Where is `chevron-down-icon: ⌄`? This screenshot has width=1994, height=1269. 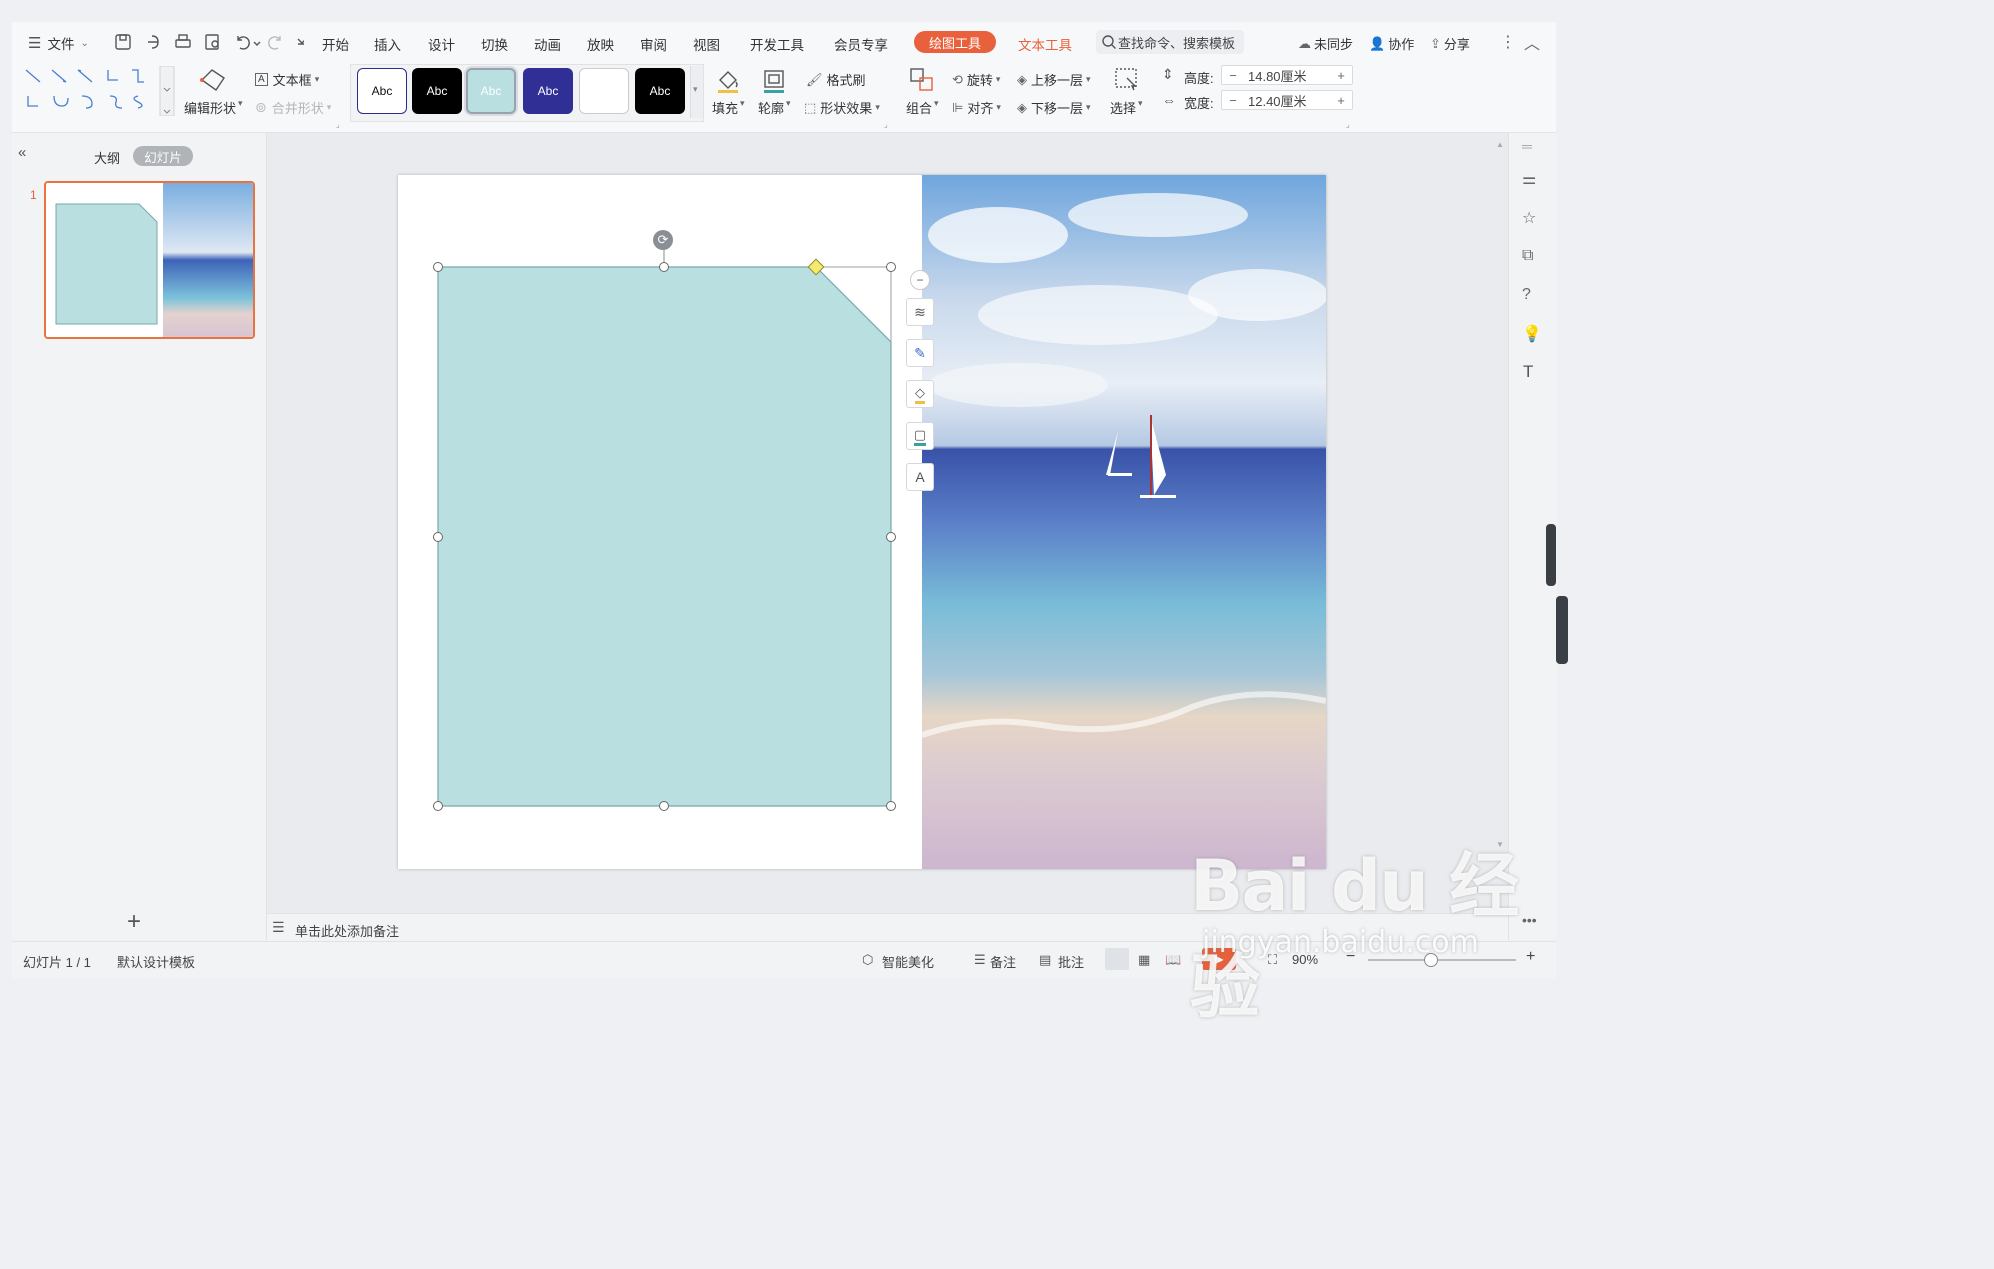
chevron-down-icon: ⌄ is located at coordinates (84, 43).